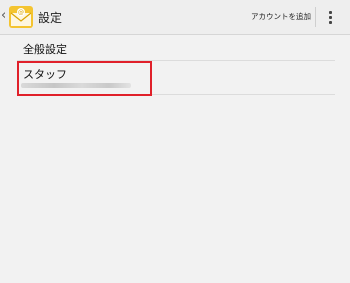 Image resolution: width=350 pixels, height=283 pixels. Describe the element at coordinates (331, 17) in the screenshot. I see `overflow-menu-icon` at that location.